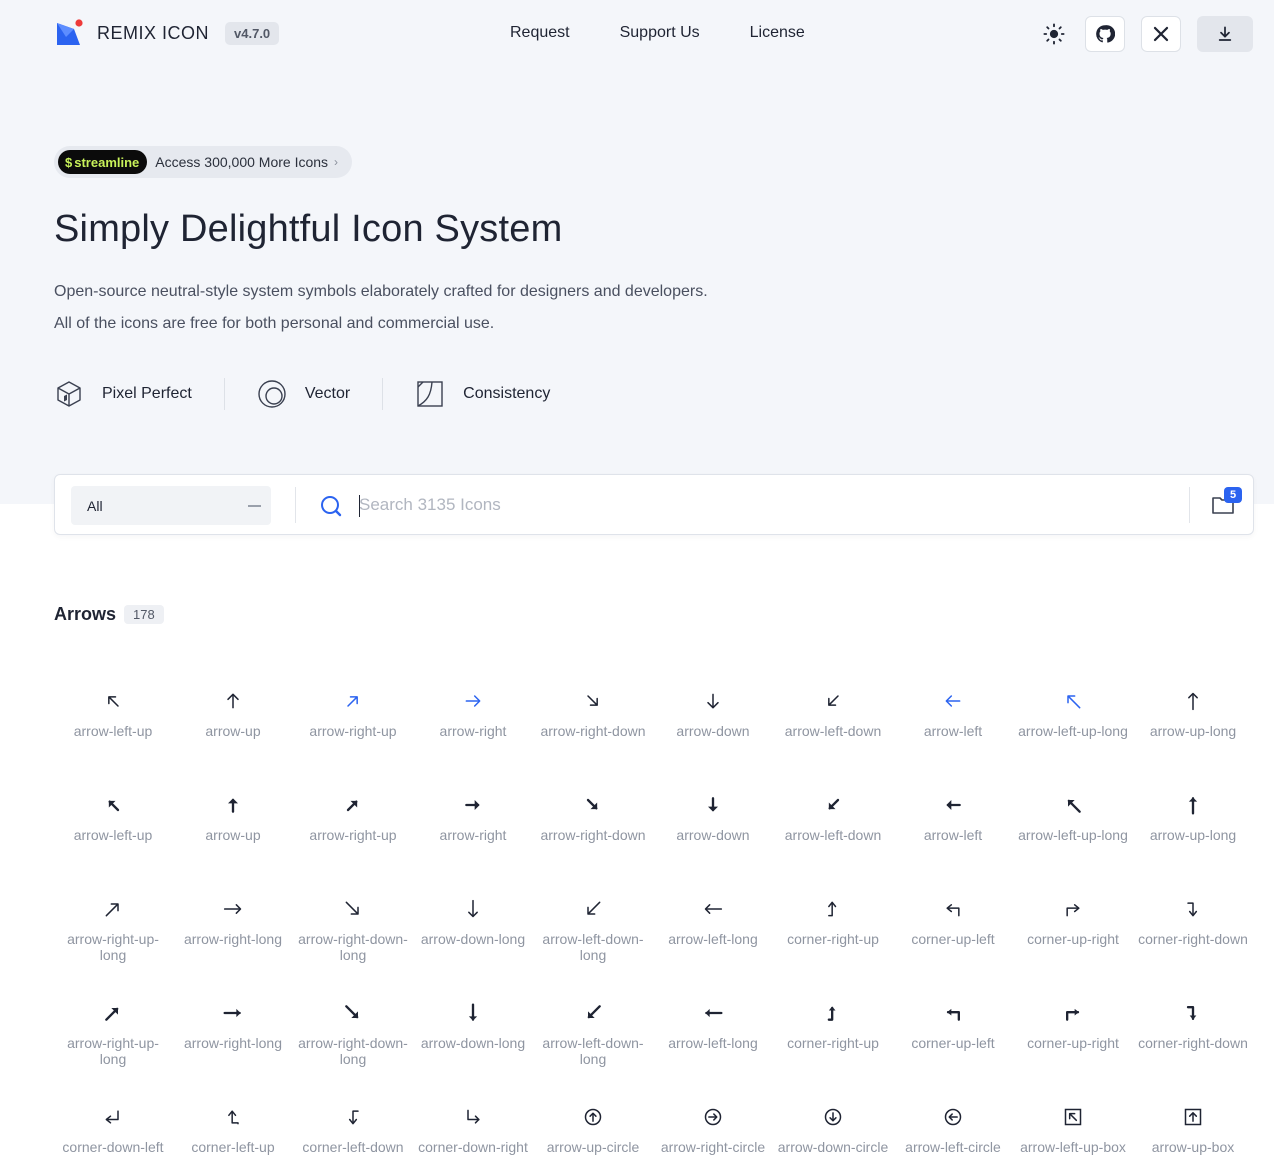 This screenshot has height=1173, width=1274. What do you see at coordinates (233, 1136) in the screenshot?
I see `icon-item-corner-left-up: corner-left-up` at bounding box center [233, 1136].